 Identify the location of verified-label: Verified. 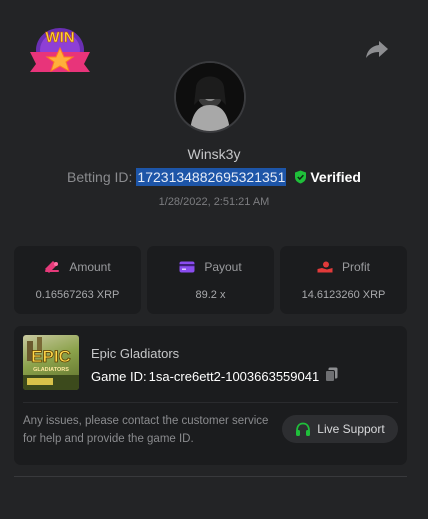
(335, 177).